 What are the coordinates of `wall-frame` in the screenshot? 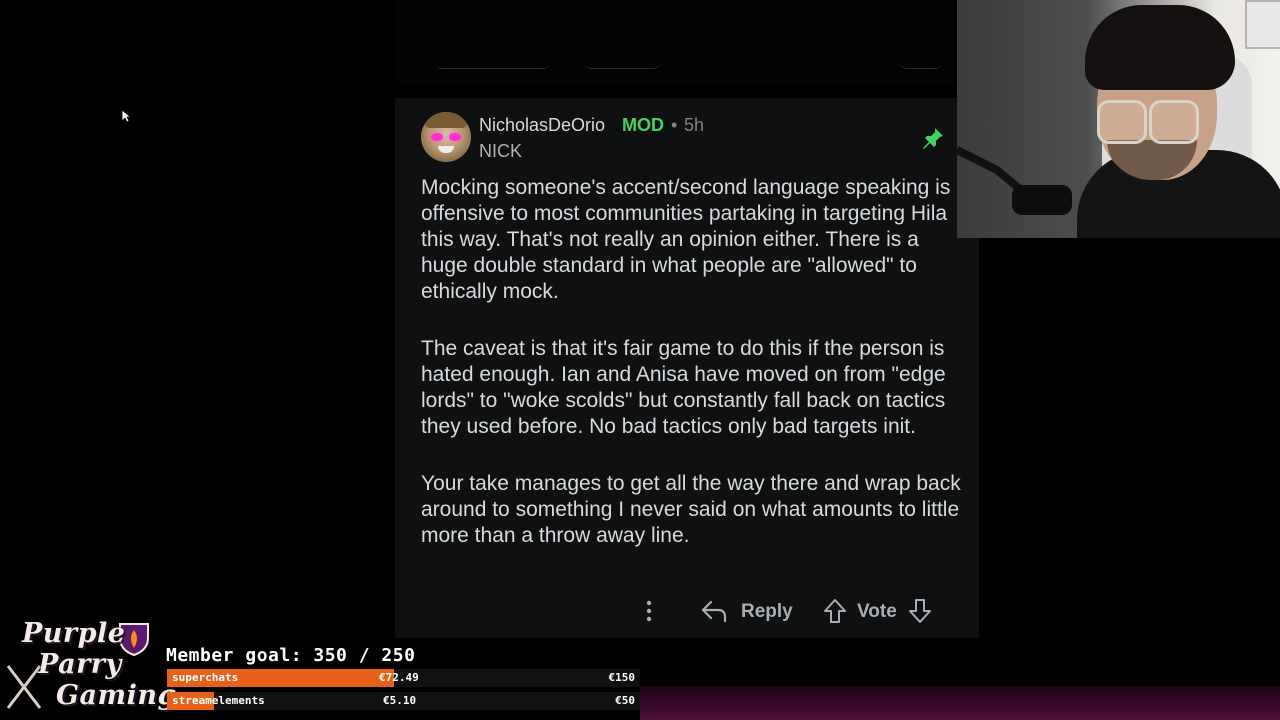 It's located at (1262, 24).